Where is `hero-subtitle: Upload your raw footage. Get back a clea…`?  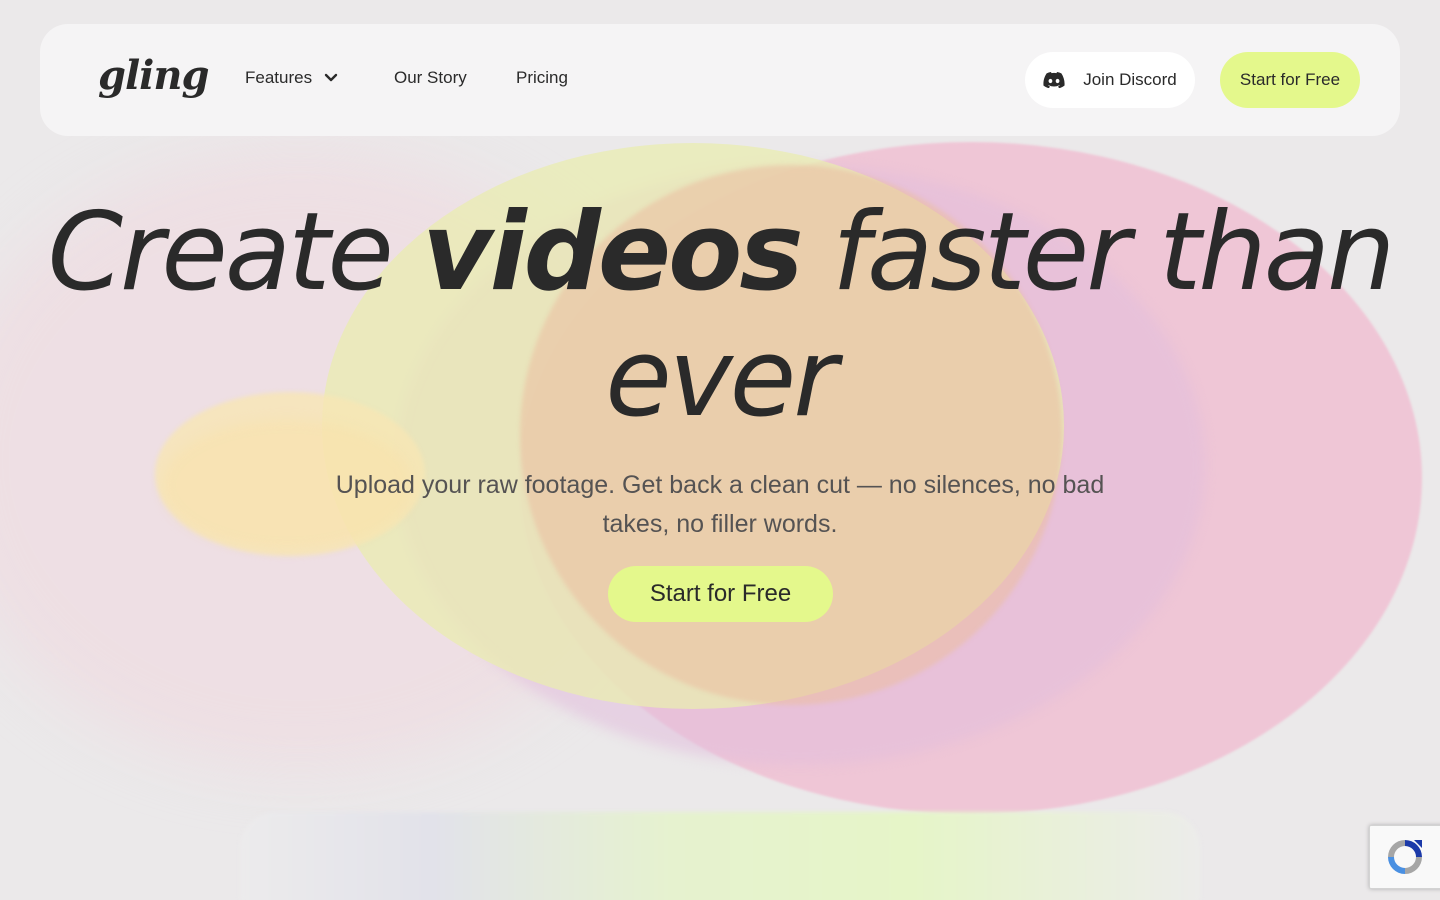
hero-subtitle: Upload your raw footage. Get back a clea… is located at coordinates (720, 504).